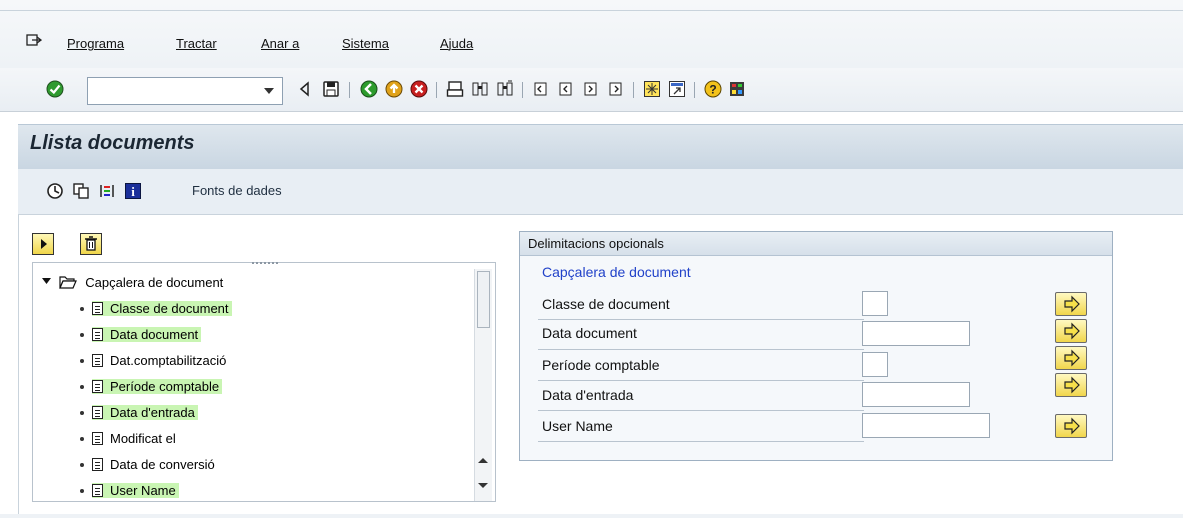 The height and width of the screenshot is (518, 1183). Describe the element at coordinates (165, 386) in the screenshot. I see `tree-item-label: Període comptable` at that location.